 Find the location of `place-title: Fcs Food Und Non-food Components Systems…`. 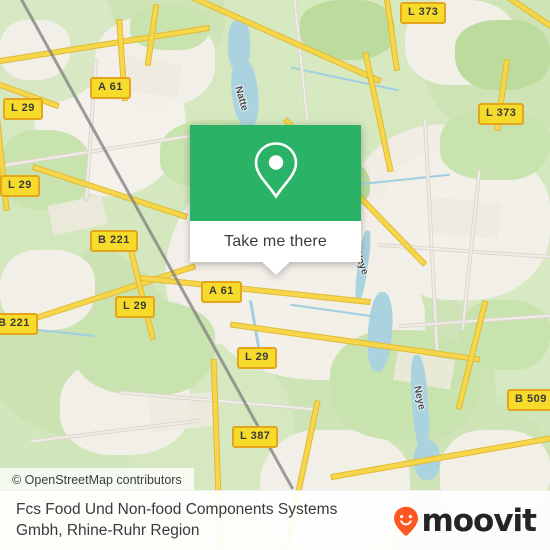

place-title: Fcs Food Und Non-food Components Systems… is located at coordinates (177, 519).